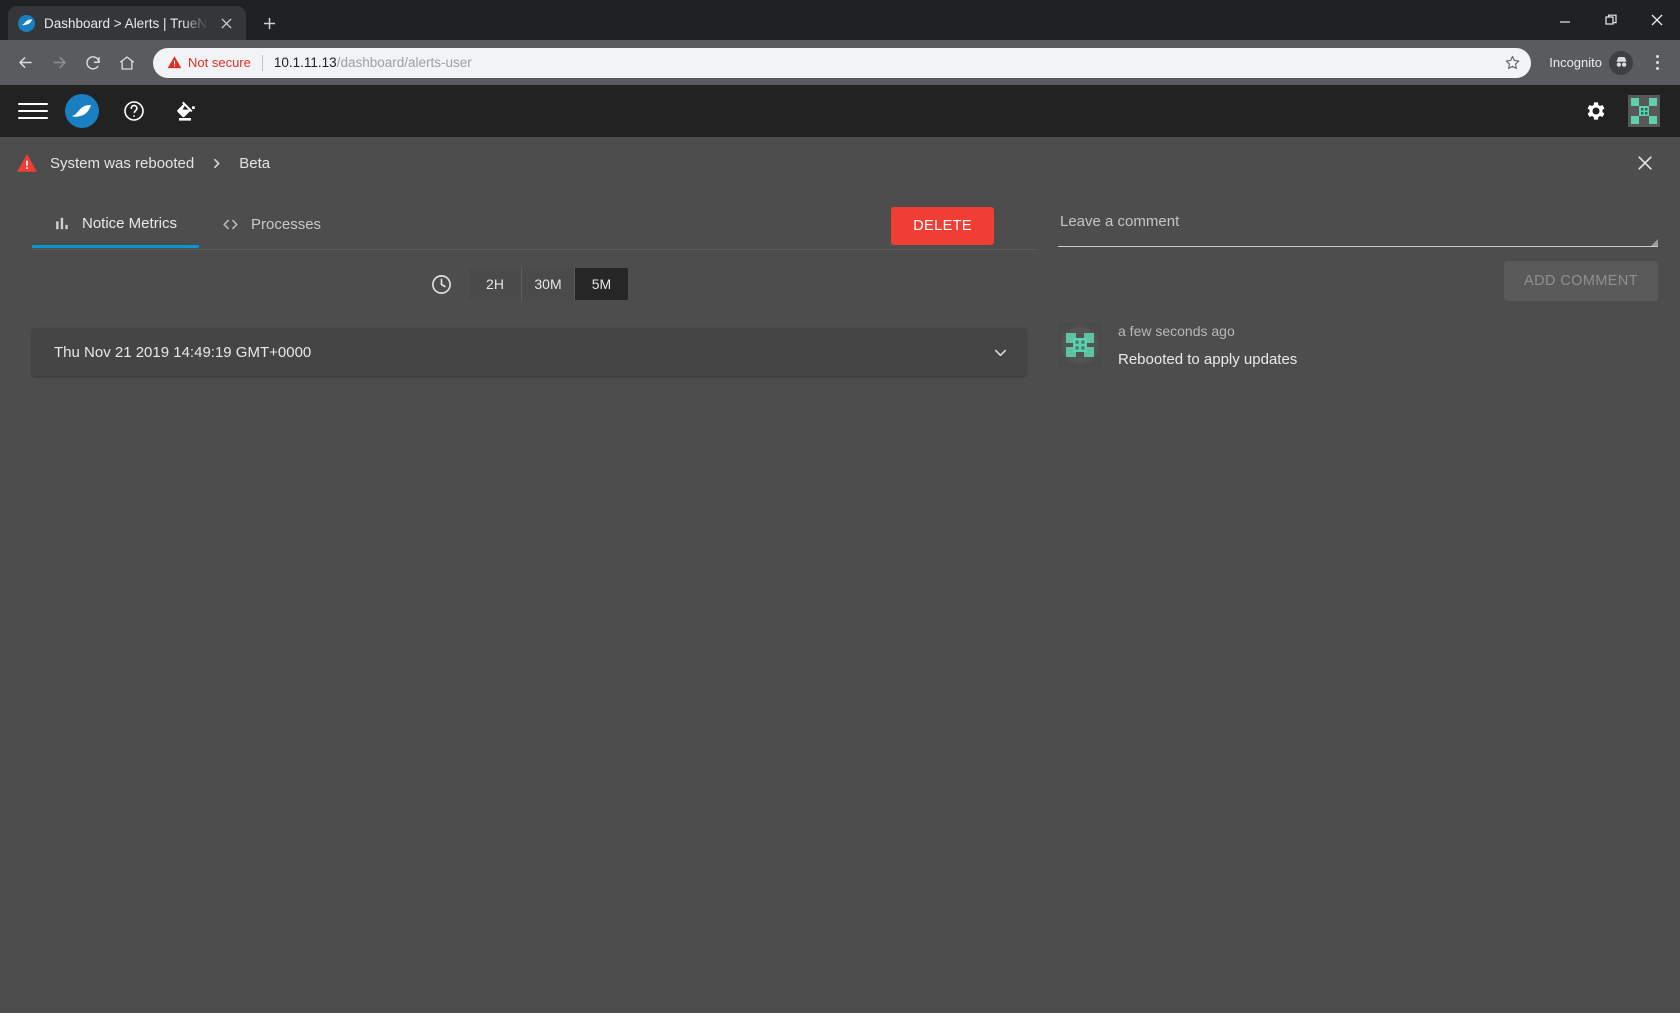 The width and height of the screenshot is (1680, 1025). I want to click on breadcrumb-item: Beta, so click(254, 163).